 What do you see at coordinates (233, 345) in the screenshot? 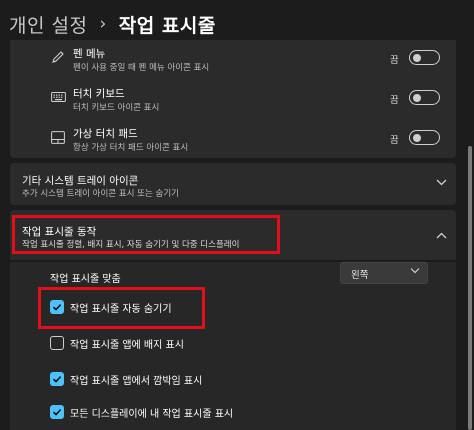
I see `option-show-badges: 작업 표시줄 앱에 배지 표시` at bounding box center [233, 345].